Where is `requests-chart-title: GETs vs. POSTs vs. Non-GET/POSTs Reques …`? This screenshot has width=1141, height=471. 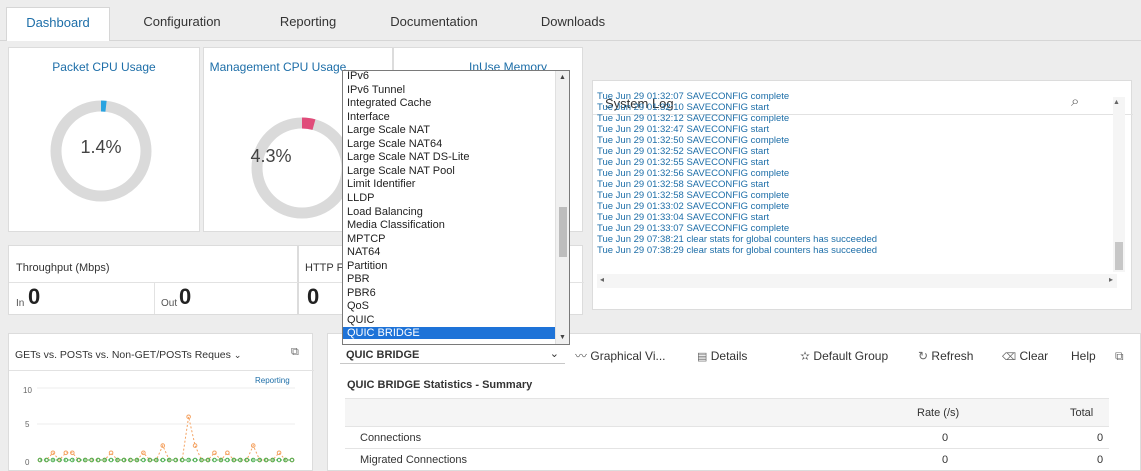
requests-chart-title: GETs vs. POSTs vs. Non-GET/POSTs Reques … is located at coordinates (128, 355).